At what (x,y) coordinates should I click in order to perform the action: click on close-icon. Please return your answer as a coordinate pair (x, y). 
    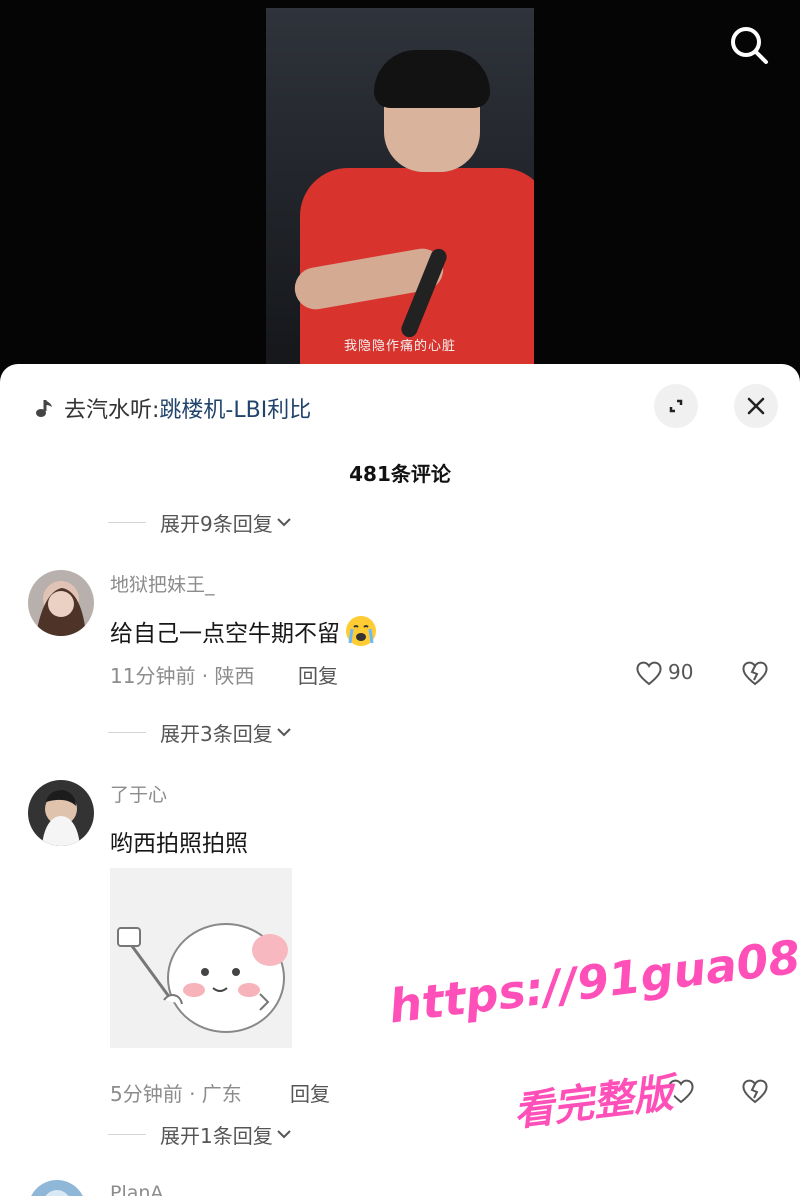
    Looking at the image, I should click on (756, 406).